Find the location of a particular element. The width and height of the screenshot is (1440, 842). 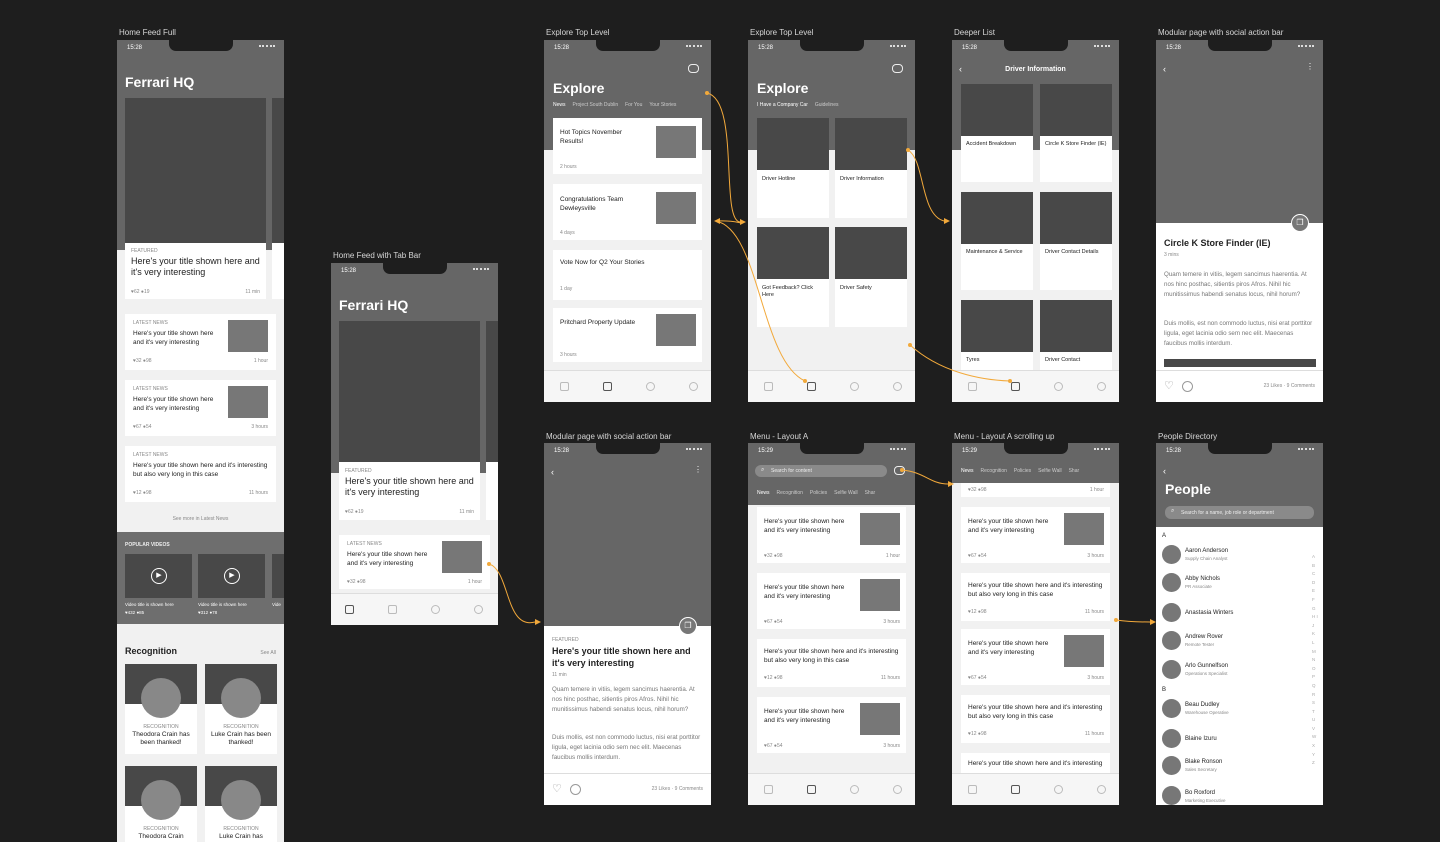

explore-item: Hot Topics November Results! 2 hours is located at coordinates (627, 146).